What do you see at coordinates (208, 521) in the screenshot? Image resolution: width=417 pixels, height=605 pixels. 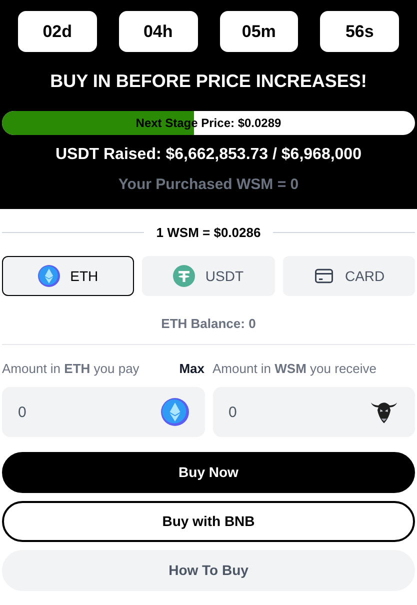 I see `action-button: Buy with BNB` at bounding box center [208, 521].